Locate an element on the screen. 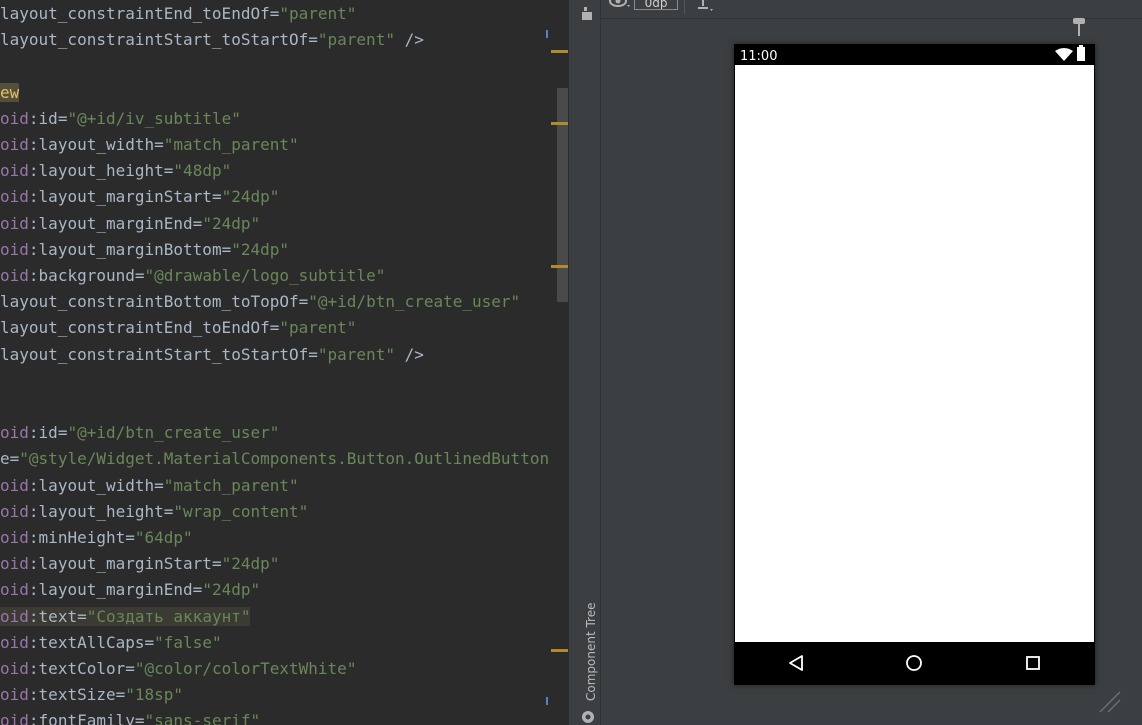 The width and height of the screenshot is (1142, 725). code-line: oid:textColor="@color/colorTextWhite" is located at coordinates (178, 669).